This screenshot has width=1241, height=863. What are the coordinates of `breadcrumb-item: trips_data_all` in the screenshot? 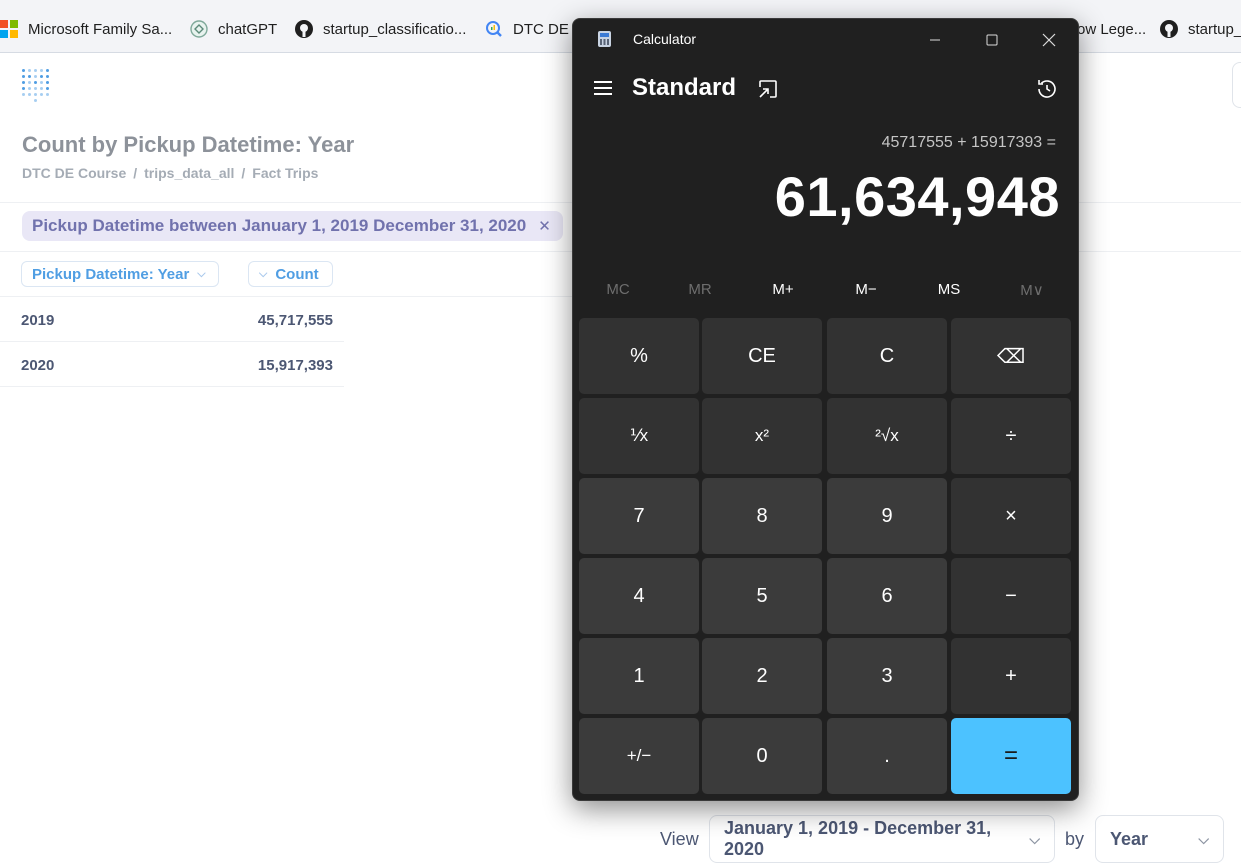 It's located at (189, 173).